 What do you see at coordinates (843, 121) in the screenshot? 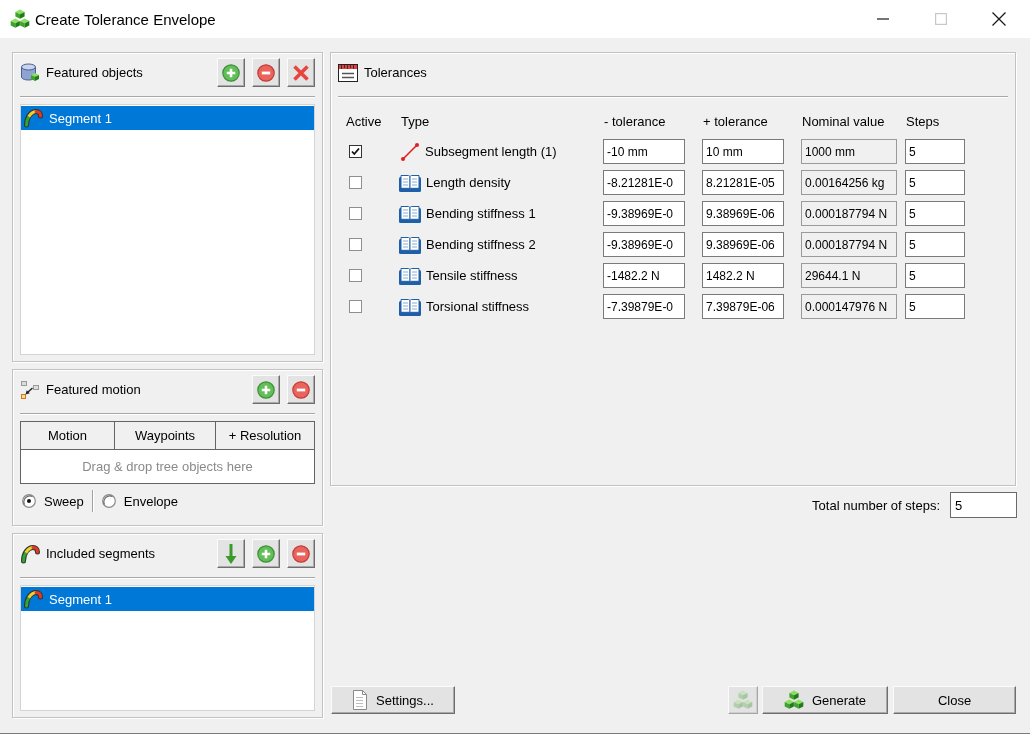
I see `column-header: Nominal value` at bounding box center [843, 121].